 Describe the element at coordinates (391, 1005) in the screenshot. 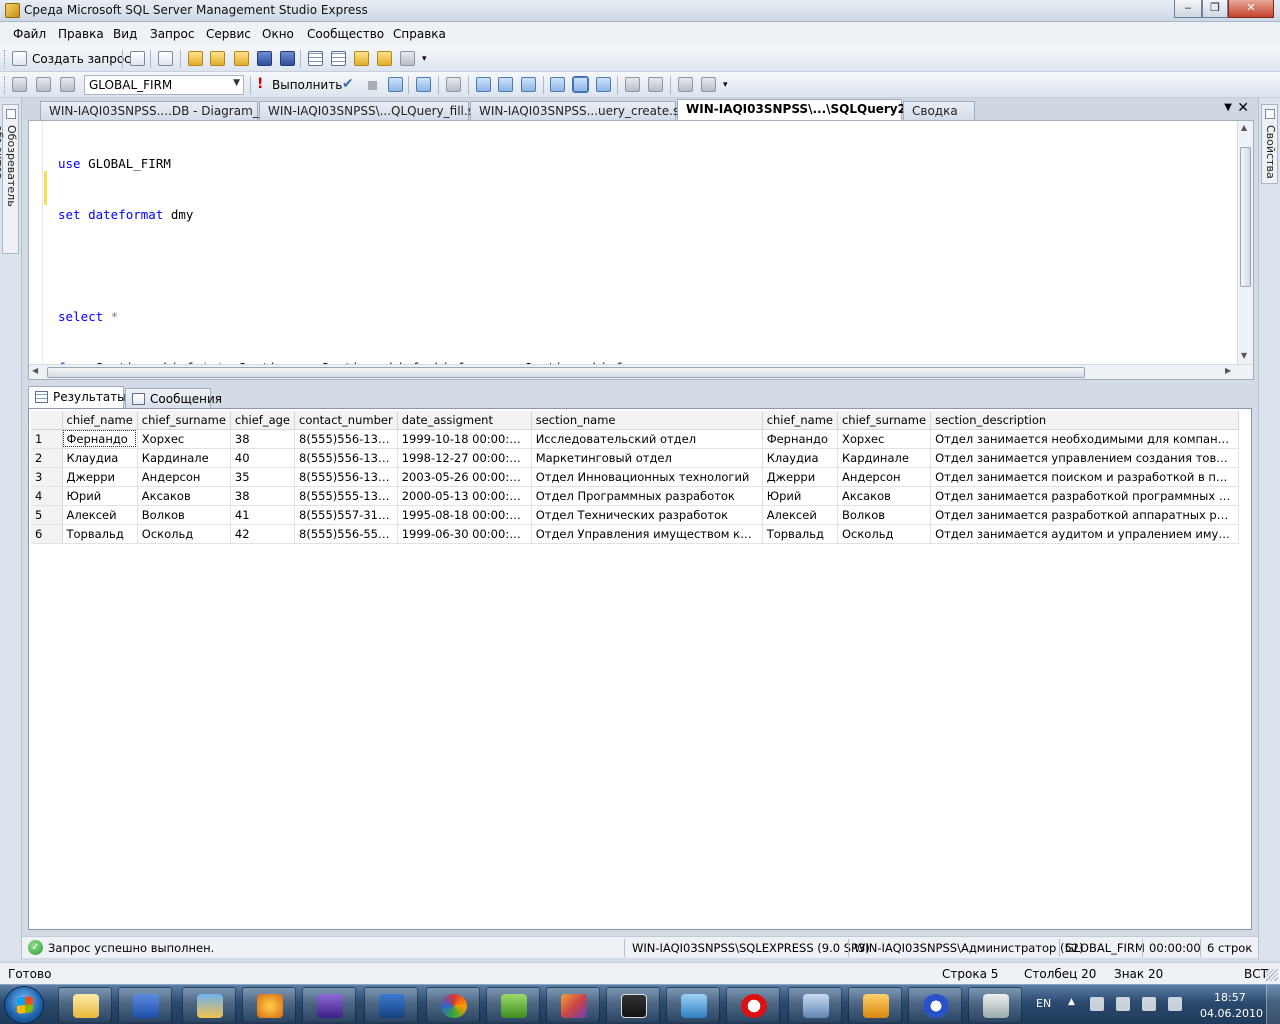

I see `taskbar-ssms-button` at that location.